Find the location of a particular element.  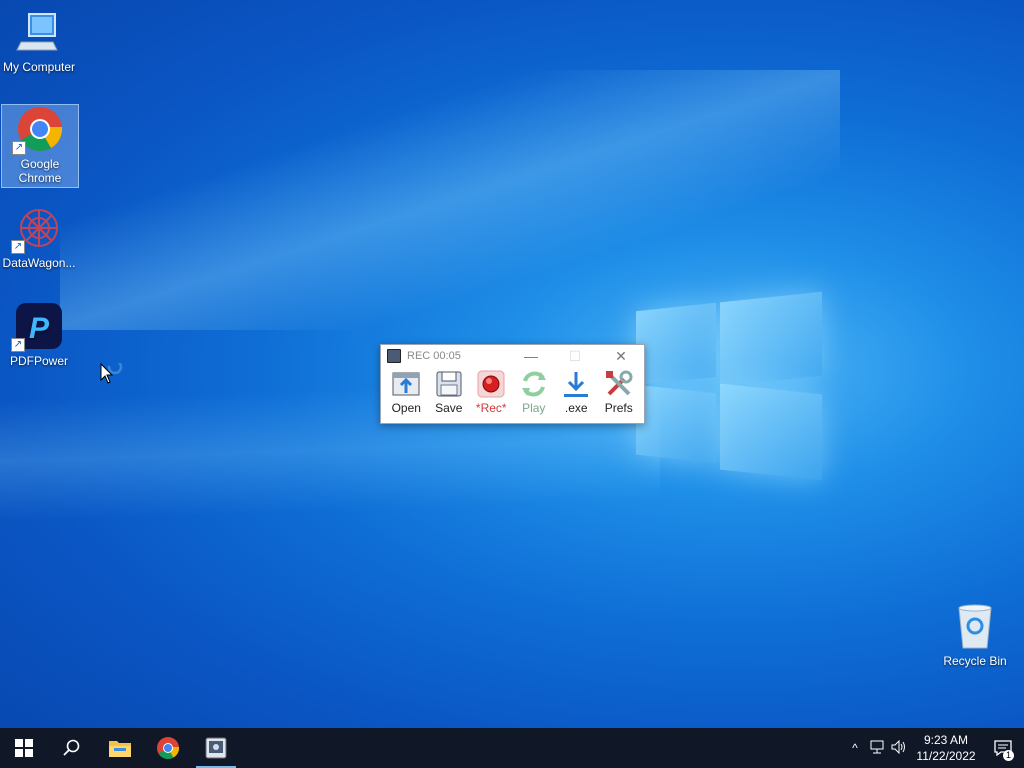

play-button: Play is located at coordinates (534, 394).